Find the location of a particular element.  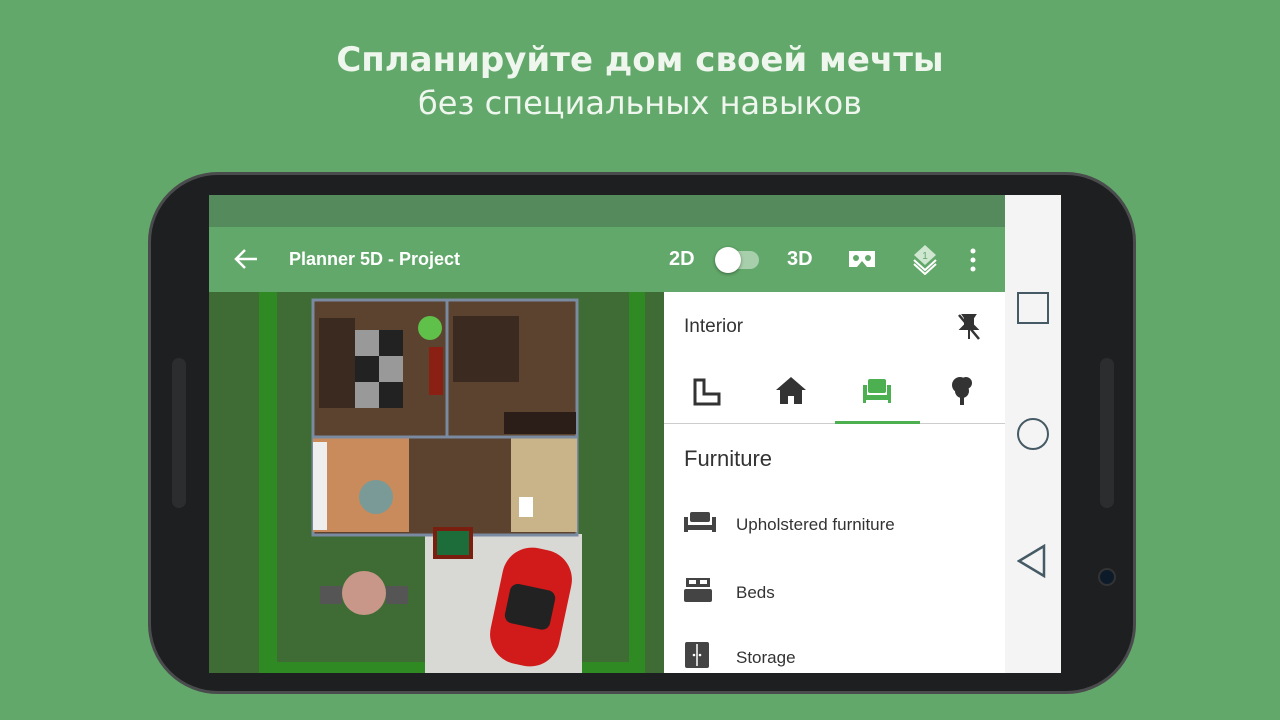

item-label: Storage is located at coordinates (766, 657).